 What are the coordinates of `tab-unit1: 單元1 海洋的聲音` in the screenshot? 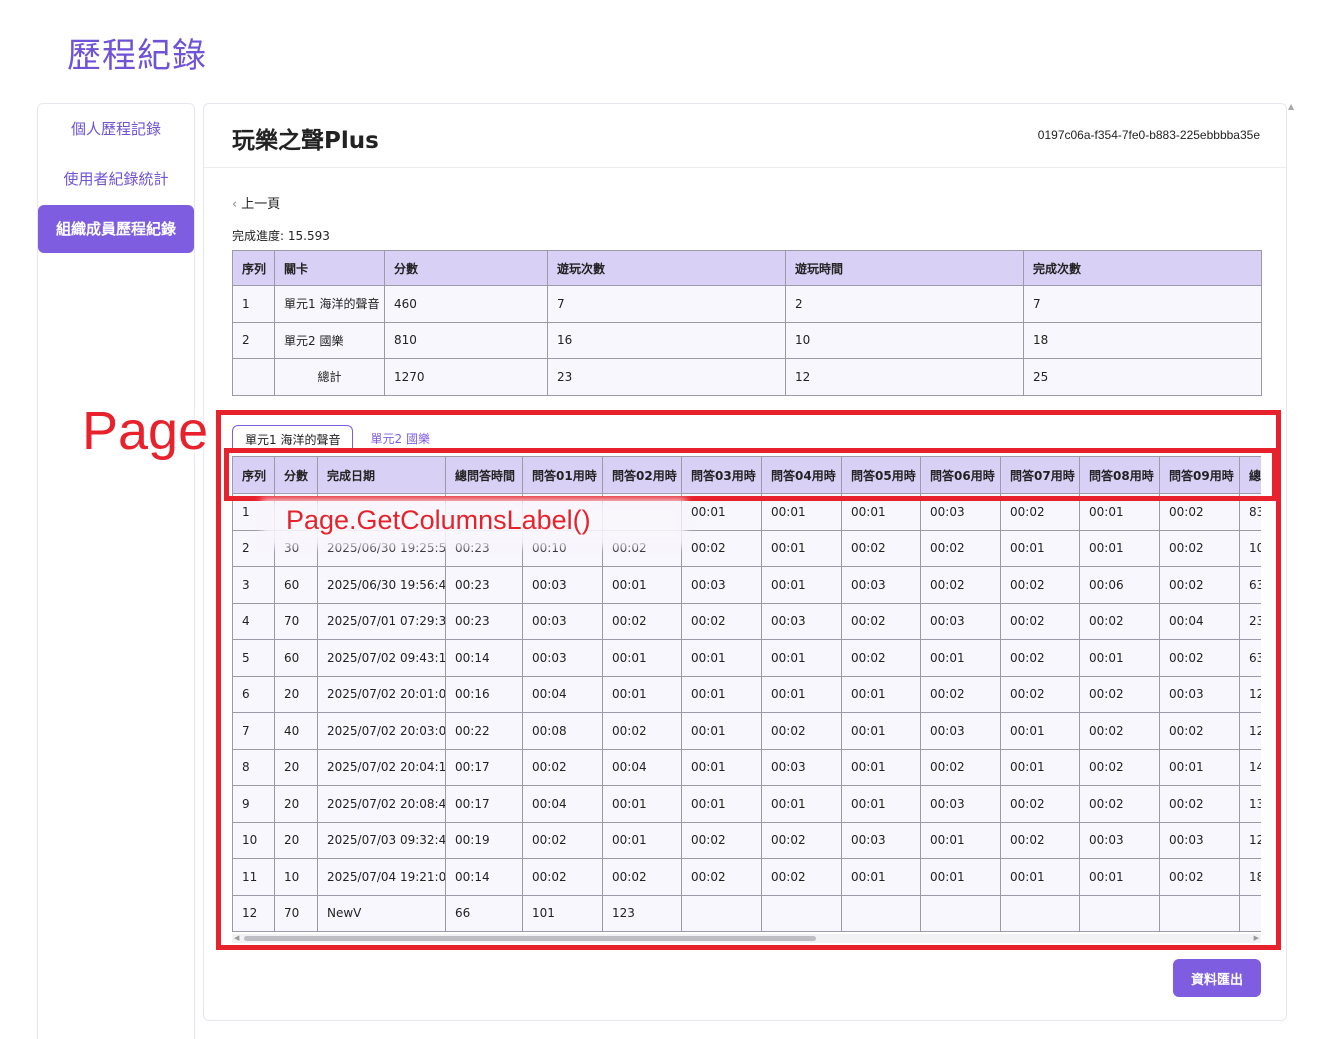 It's located at (293, 439).